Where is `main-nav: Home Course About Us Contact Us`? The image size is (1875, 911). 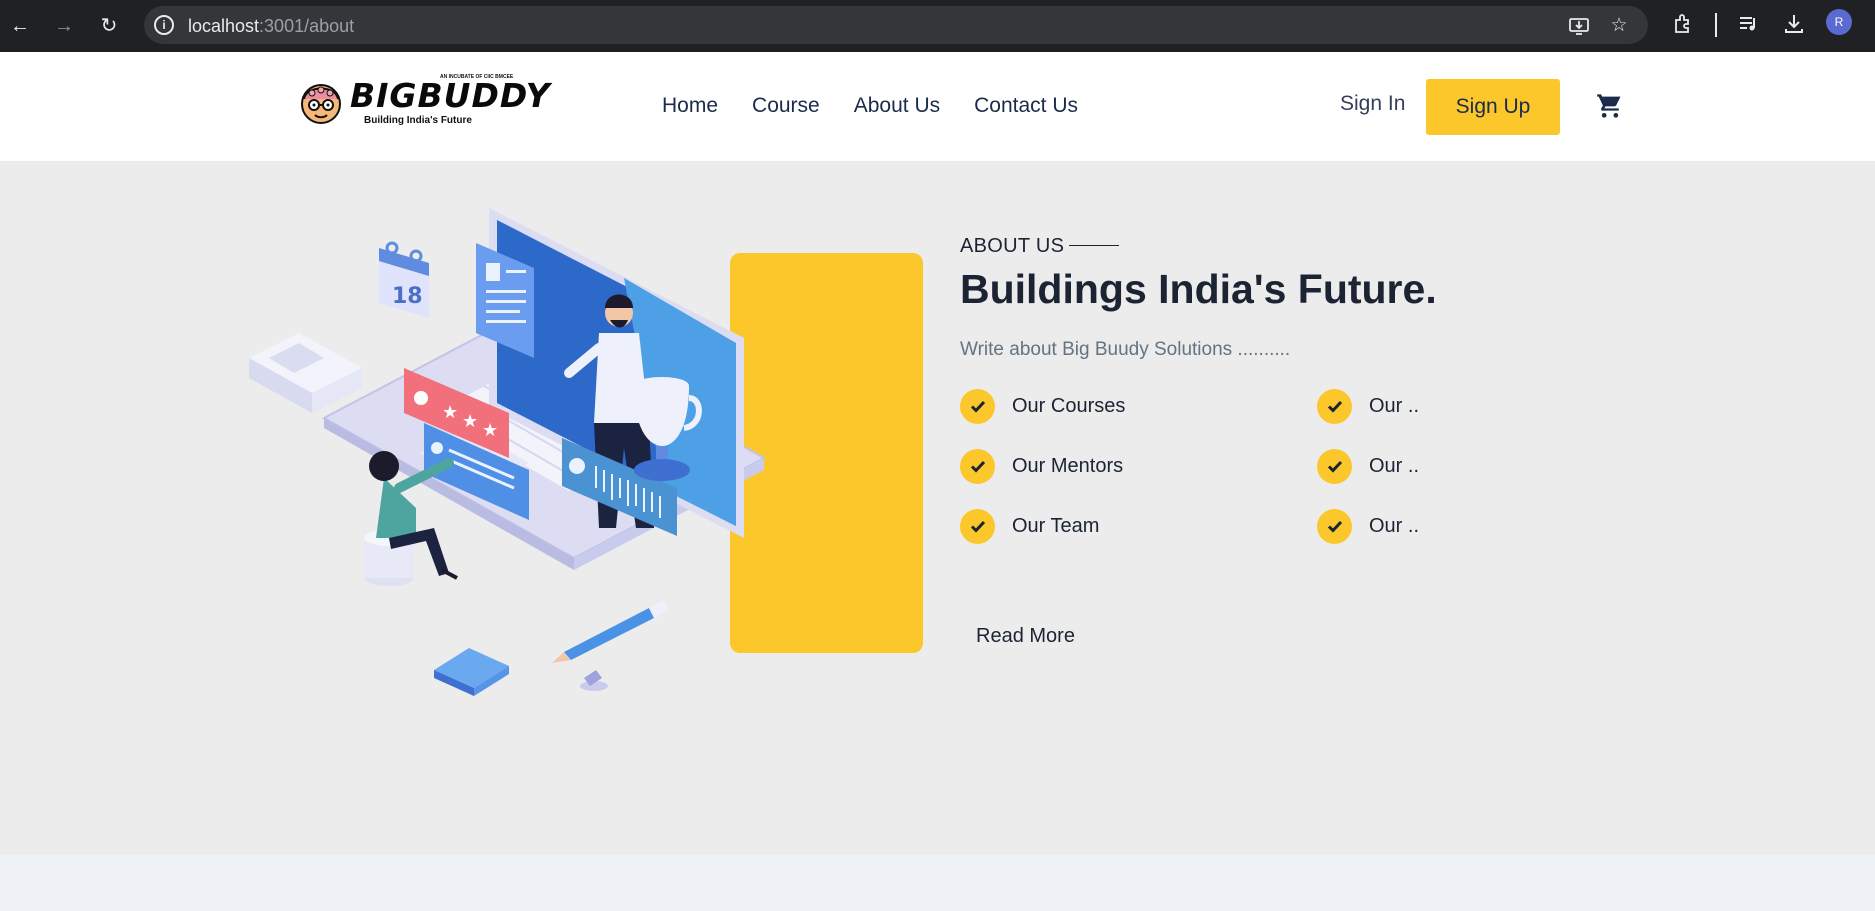
main-nav: Home Course About Us Contact Us is located at coordinates (870, 106).